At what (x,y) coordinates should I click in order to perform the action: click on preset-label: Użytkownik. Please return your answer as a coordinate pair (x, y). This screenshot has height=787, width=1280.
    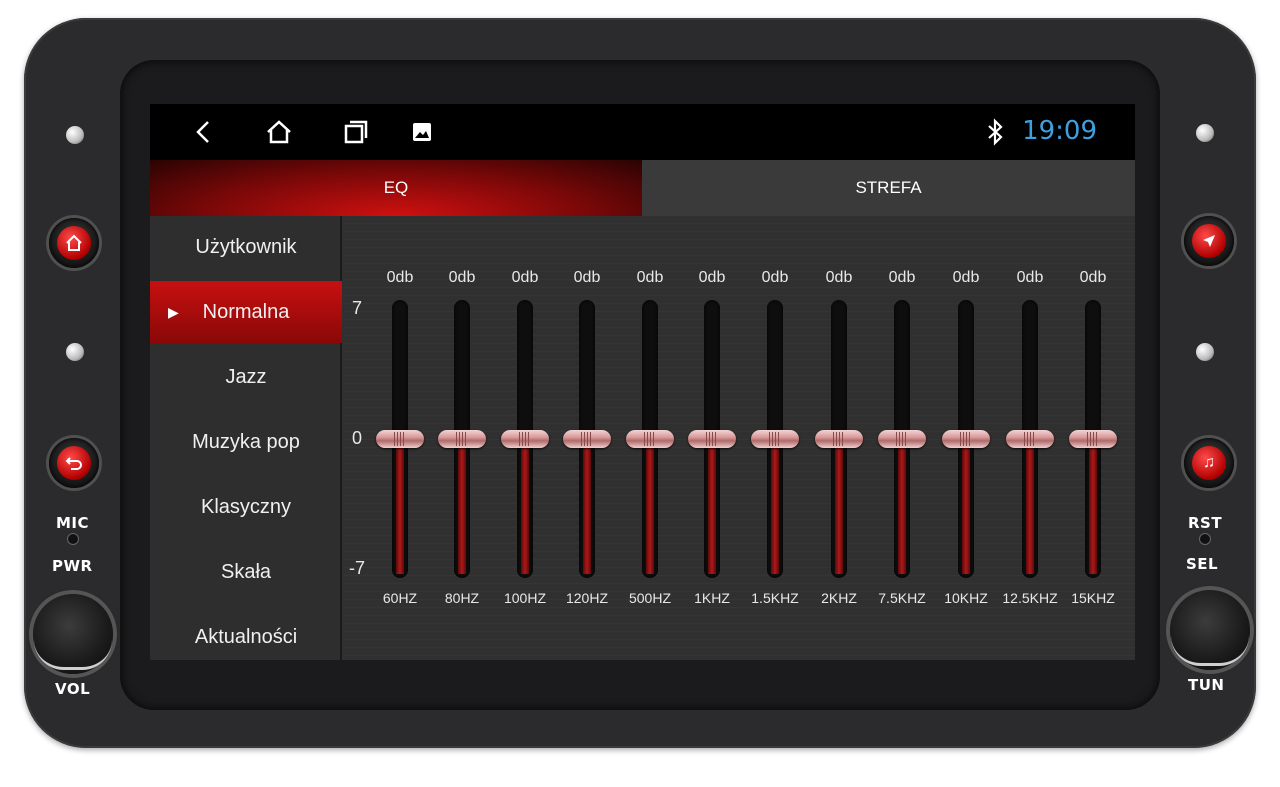
    Looking at the image, I should click on (246, 246).